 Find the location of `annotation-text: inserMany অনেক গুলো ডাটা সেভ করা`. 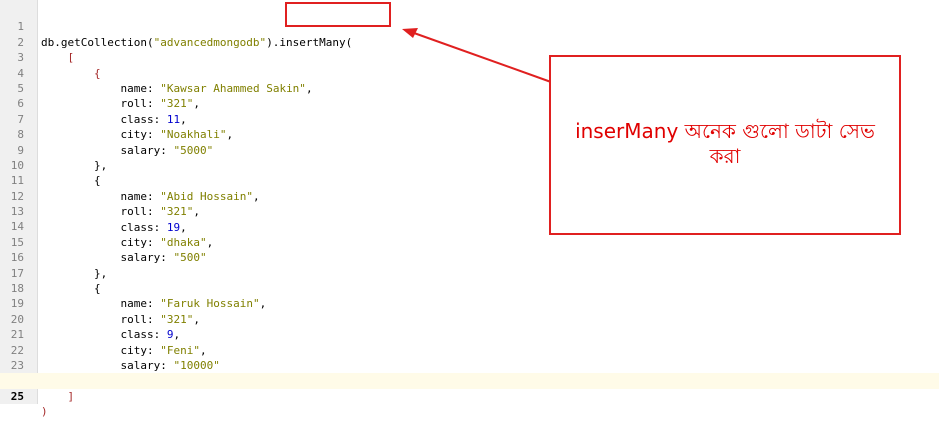

annotation-text: inserMany অনেক গুলো ডাটা সেভ করা is located at coordinates (725, 144).